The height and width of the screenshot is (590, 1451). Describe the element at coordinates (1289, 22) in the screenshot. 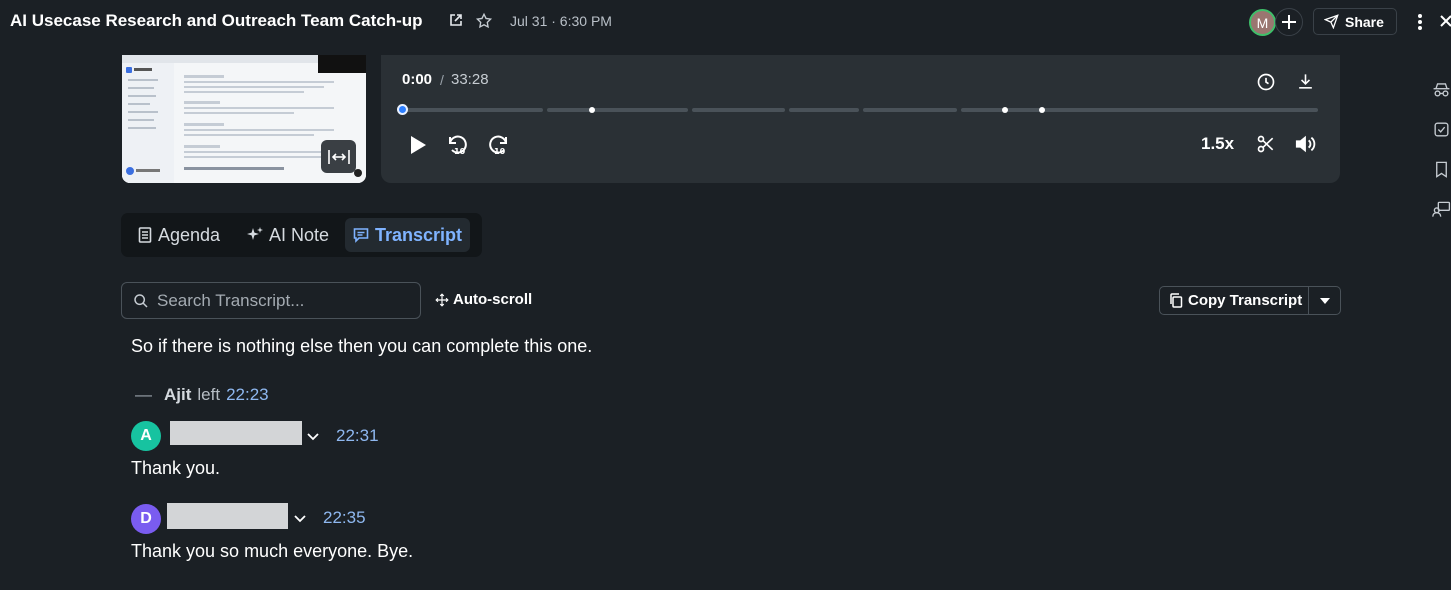

I see `add-participant-icon` at that location.